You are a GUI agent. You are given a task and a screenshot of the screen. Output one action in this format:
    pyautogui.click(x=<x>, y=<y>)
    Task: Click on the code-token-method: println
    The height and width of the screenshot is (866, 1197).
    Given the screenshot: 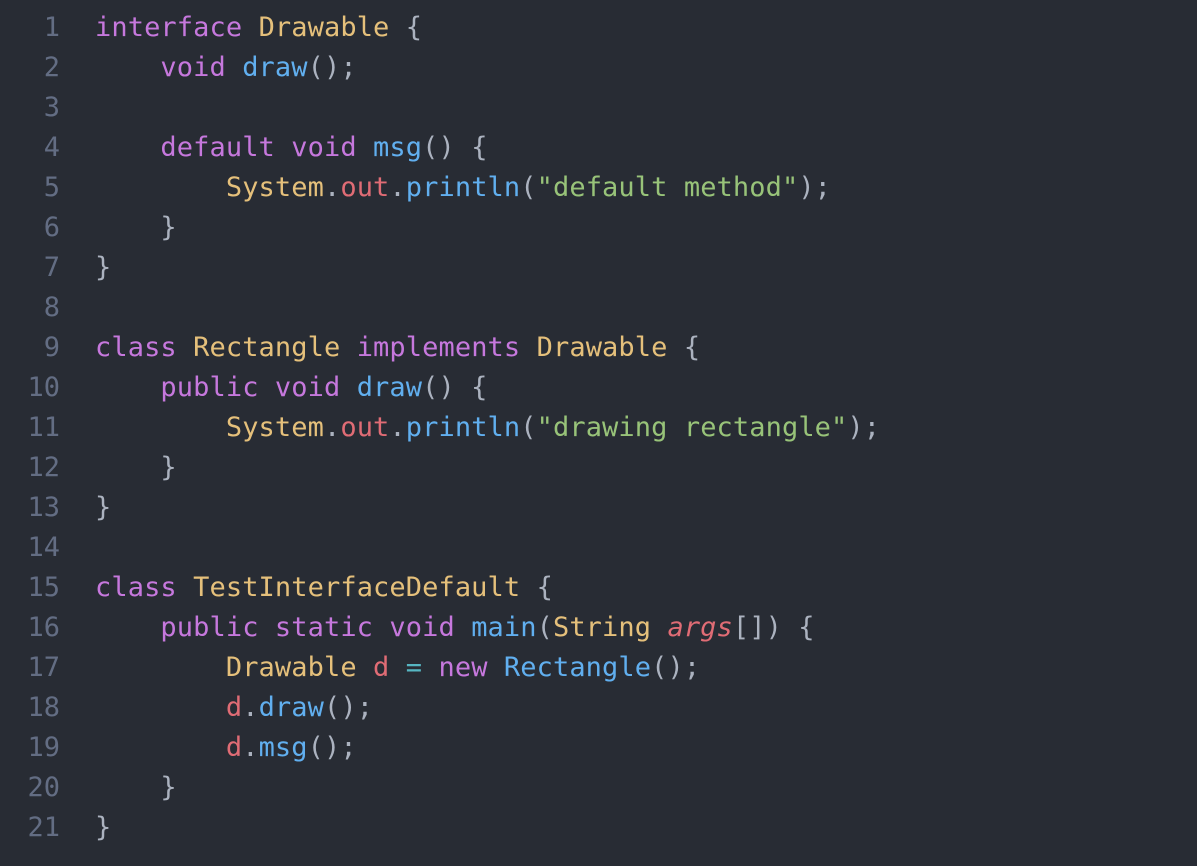 What is the action you would take?
    pyautogui.click(x=463, y=187)
    